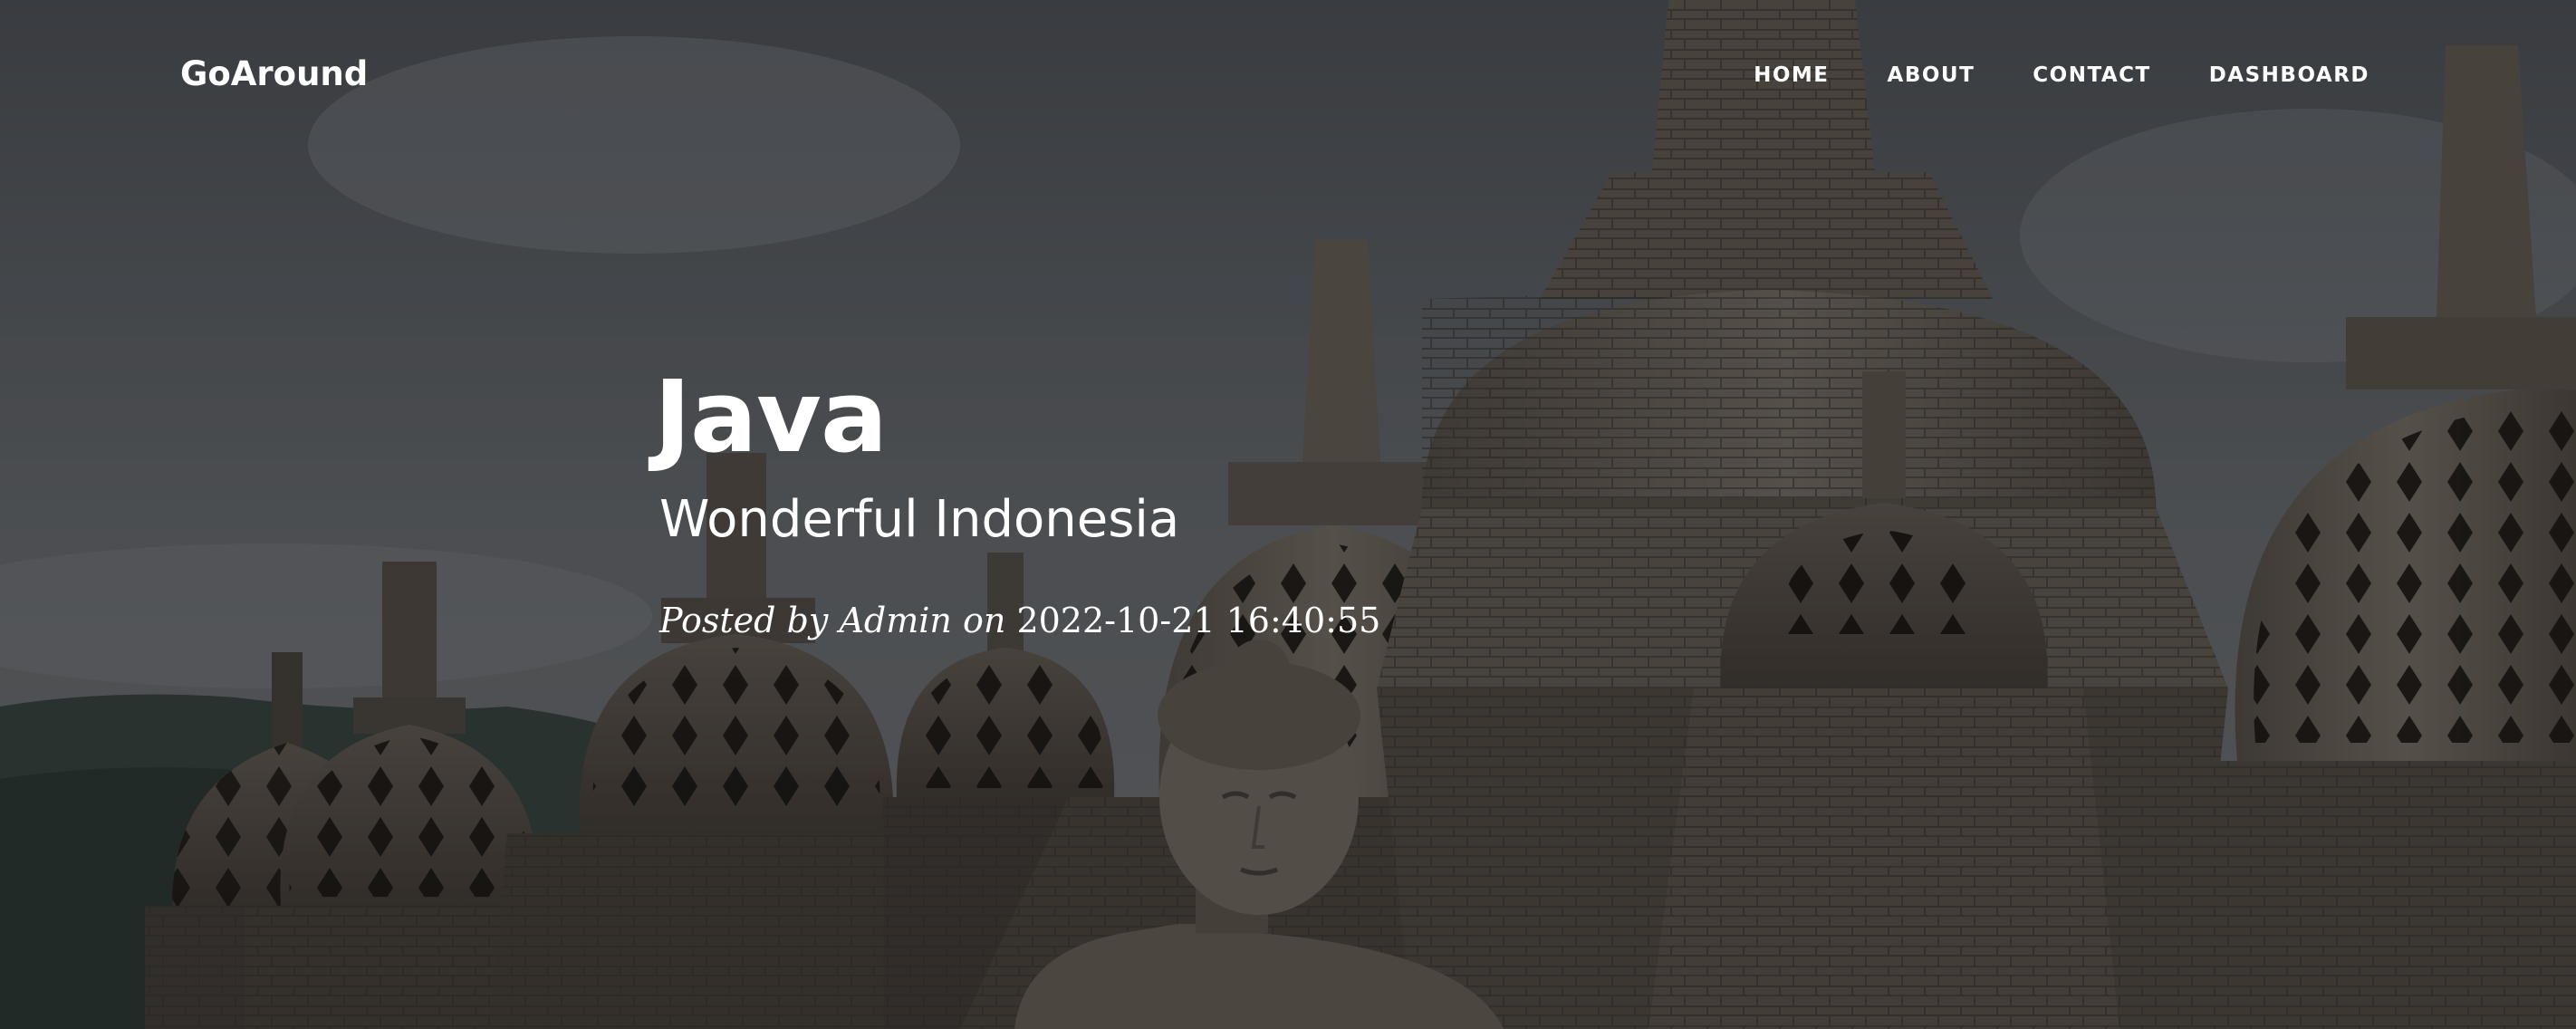  Describe the element at coordinates (771, 417) in the screenshot. I see `post-title: Java` at that location.